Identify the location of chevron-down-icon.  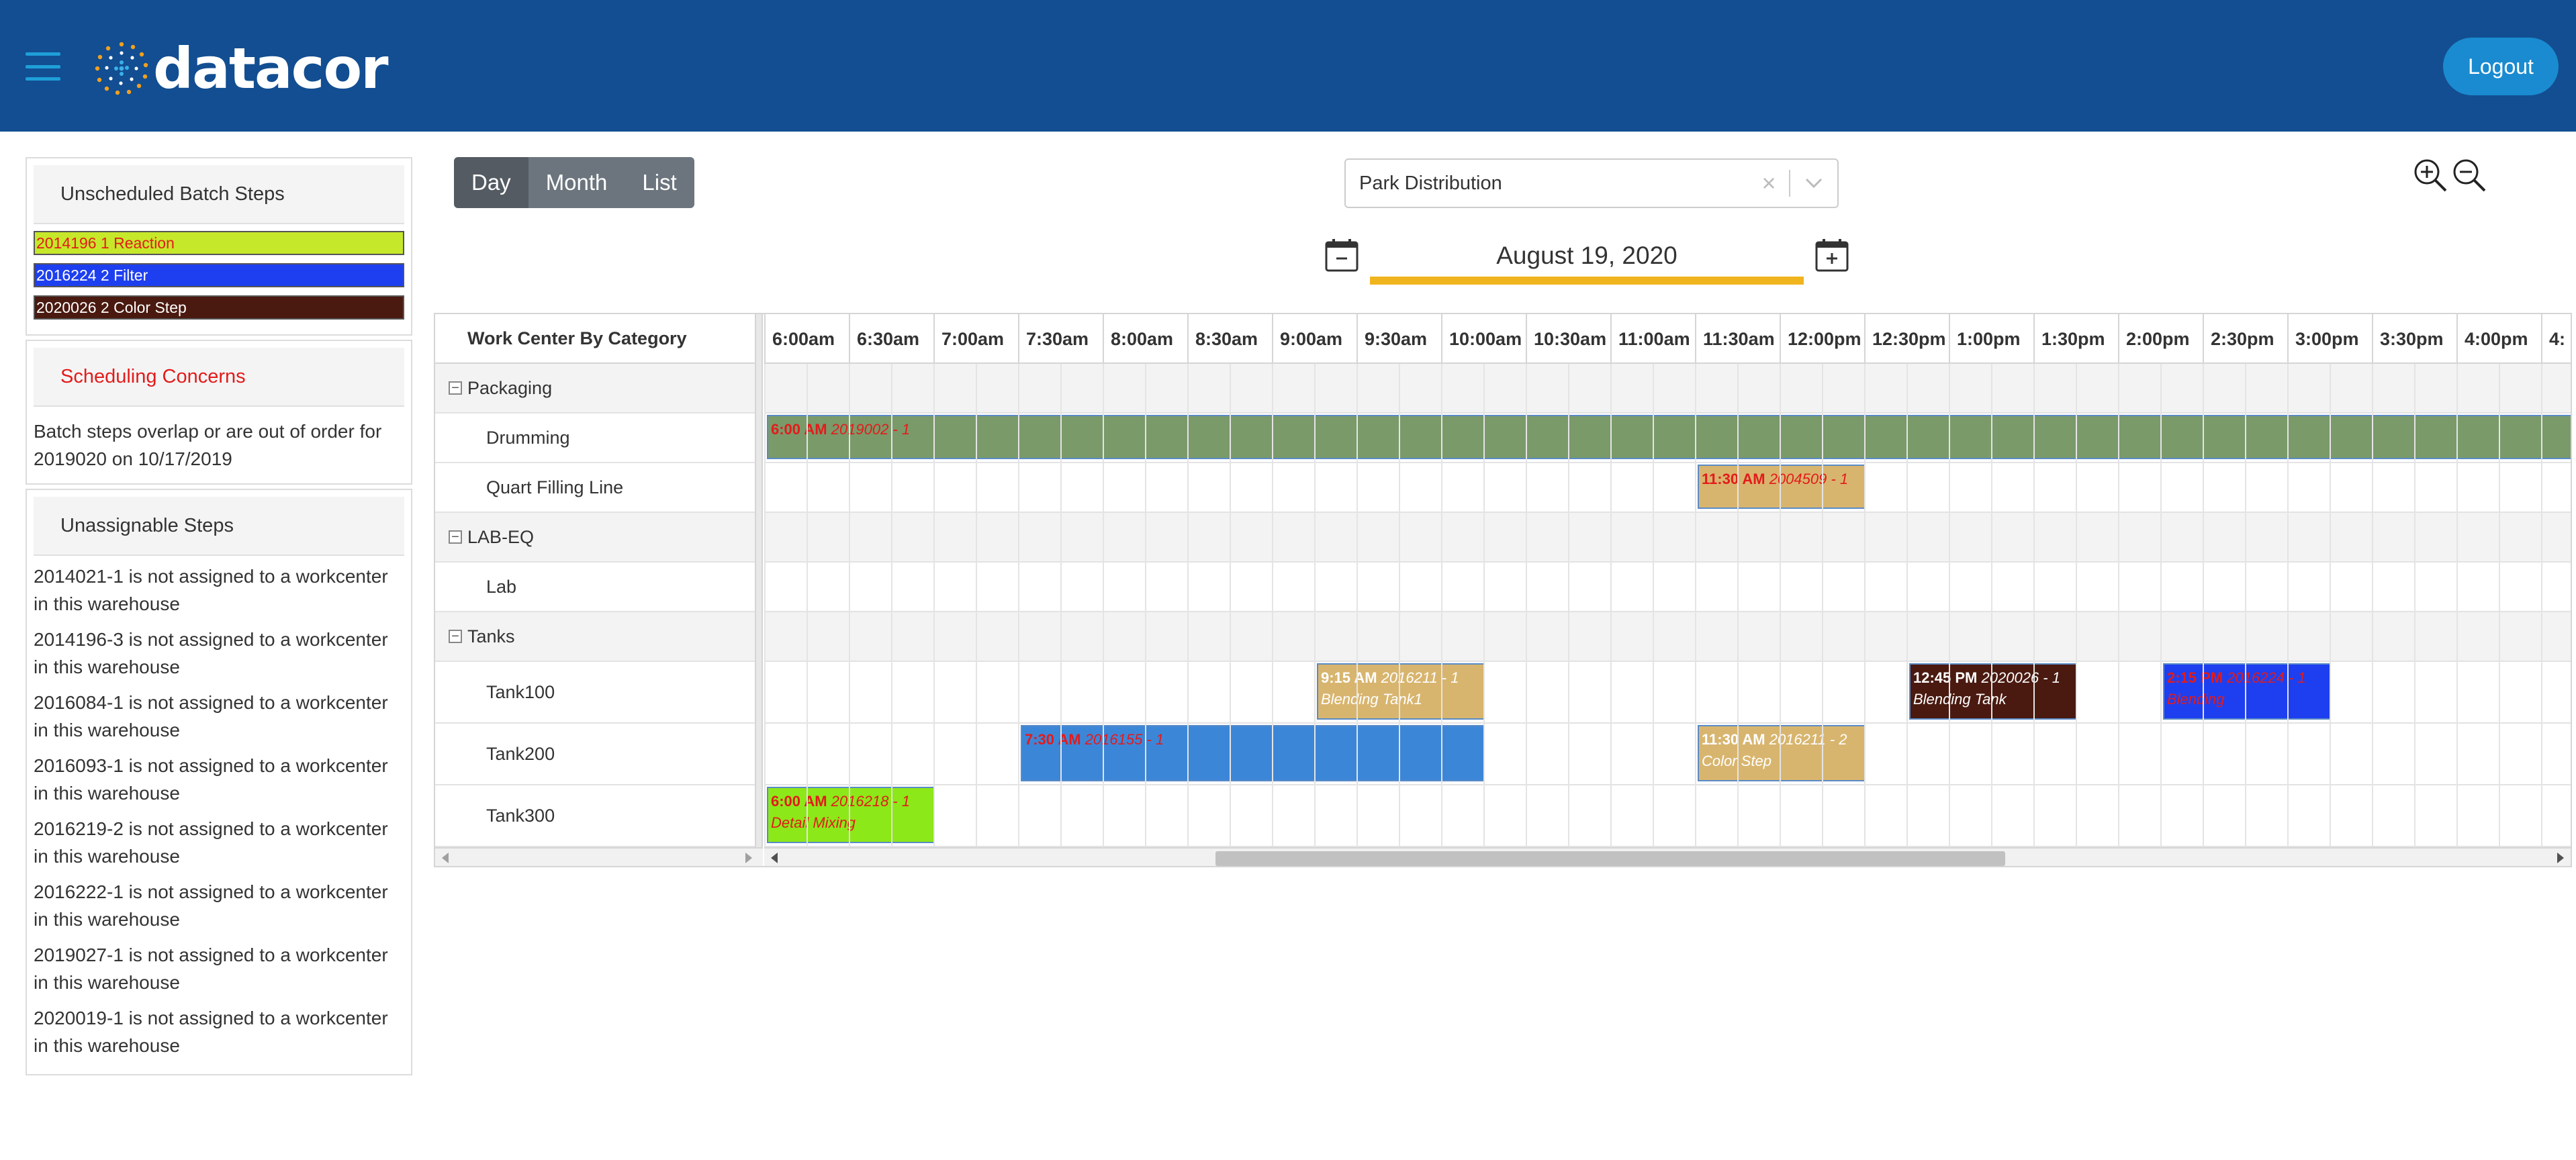
(1813, 183).